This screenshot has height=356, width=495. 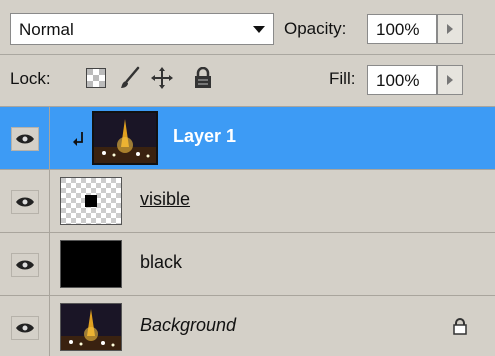 I want to click on layer-name: black, so click(x=161, y=262).